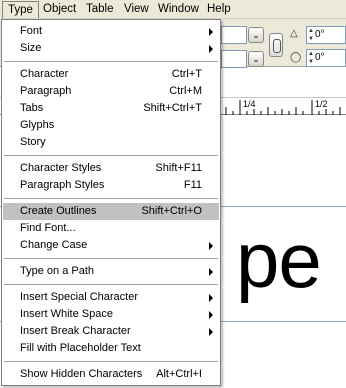  What do you see at coordinates (219, 9) in the screenshot?
I see `menu-help: Help` at bounding box center [219, 9].